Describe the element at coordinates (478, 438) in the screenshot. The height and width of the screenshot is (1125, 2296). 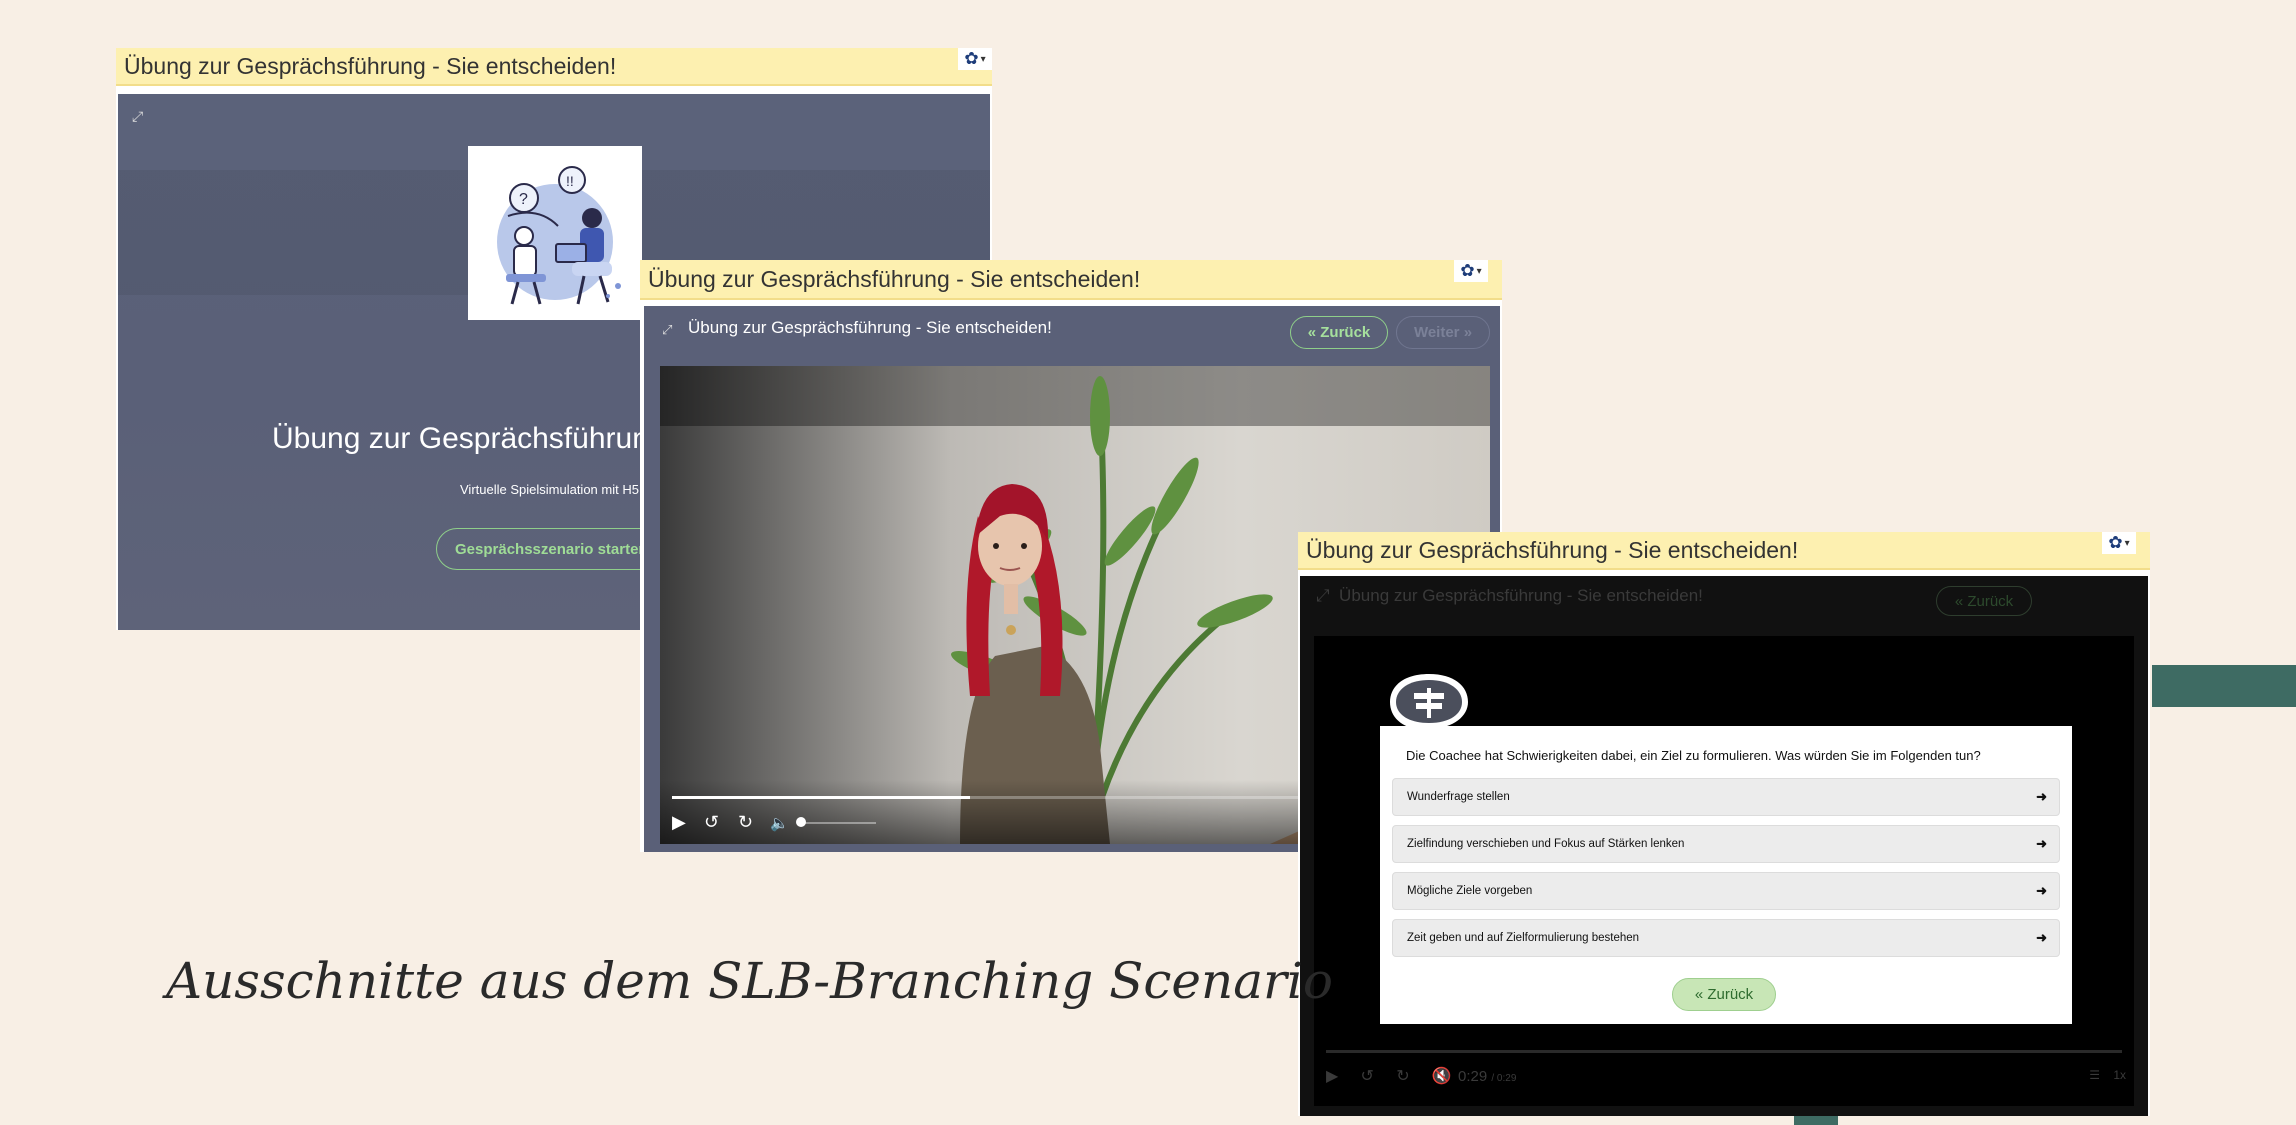
I see `scenario-title: Übung zur Gesprächsführung -` at that location.